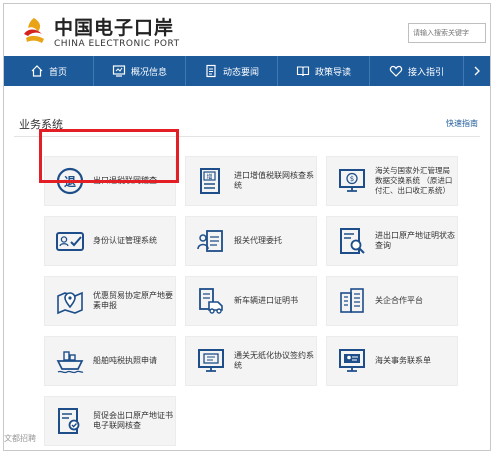  What do you see at coordinates (70, 303) in the screenshot?
I see `map-pin-icon` at bounding box center [70, 303].